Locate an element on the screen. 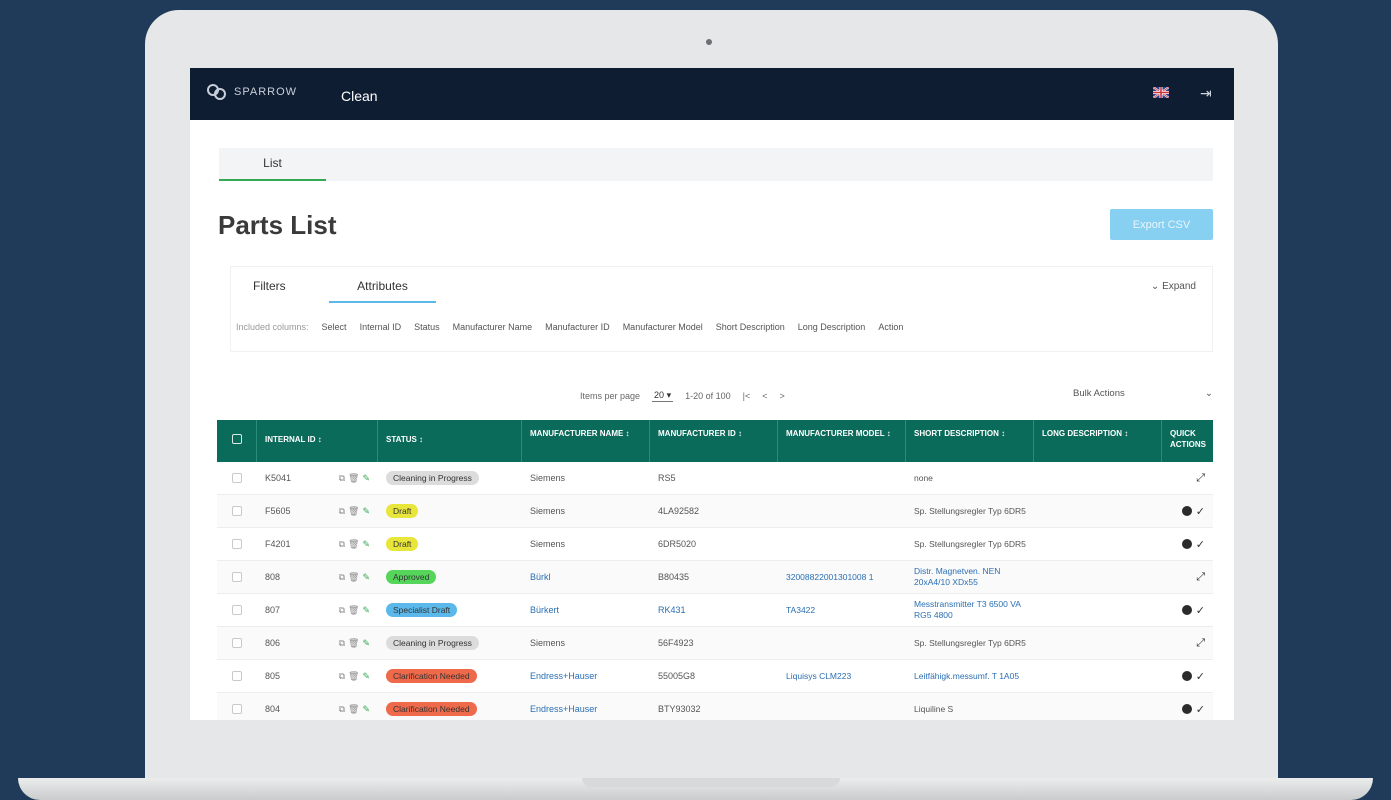  attribute-item: Action is located at coordinates (890, 327).